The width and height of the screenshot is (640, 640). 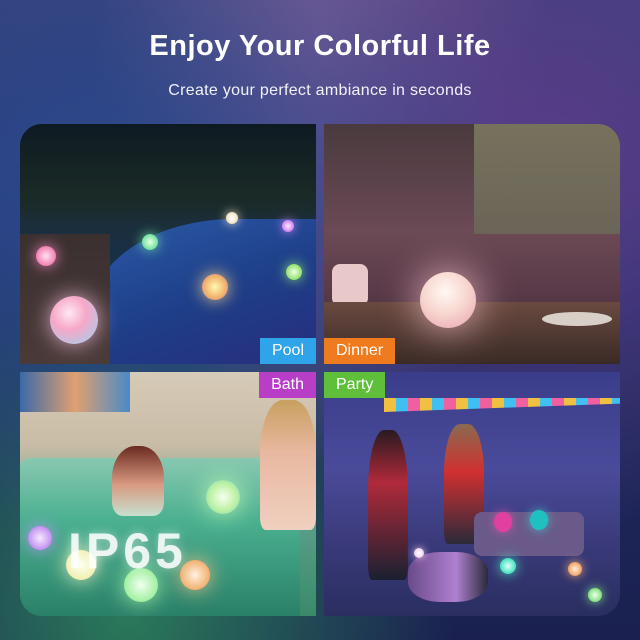 I want to click on dancer, so click(x=388, y=505).